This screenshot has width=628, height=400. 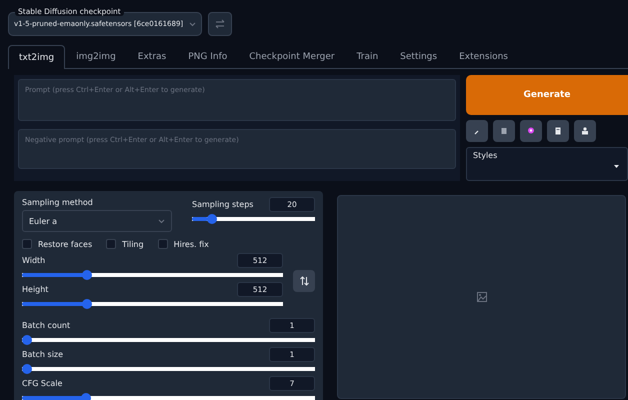 I want to click on tab: Settings, so click(x=418, y=56).